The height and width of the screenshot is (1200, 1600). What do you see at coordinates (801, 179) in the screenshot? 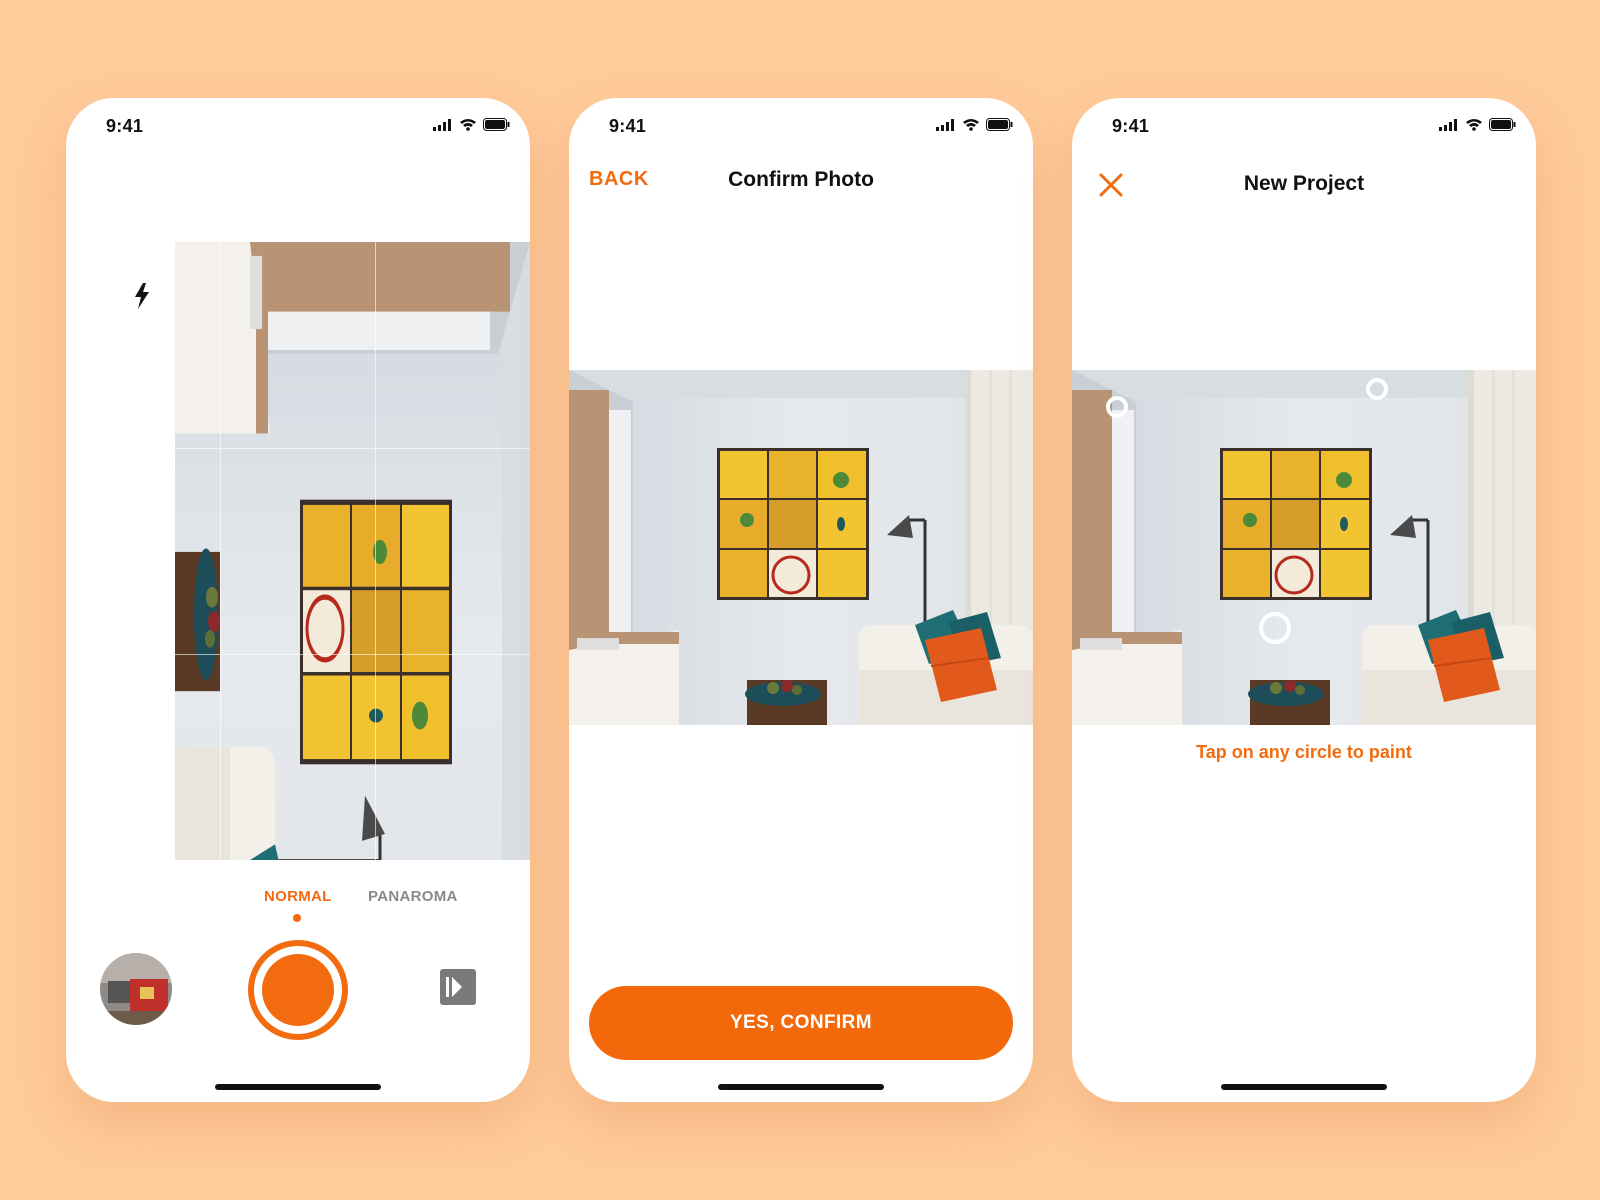
I see `page-title: Confirm Photo` at bounding box center [801, 179].